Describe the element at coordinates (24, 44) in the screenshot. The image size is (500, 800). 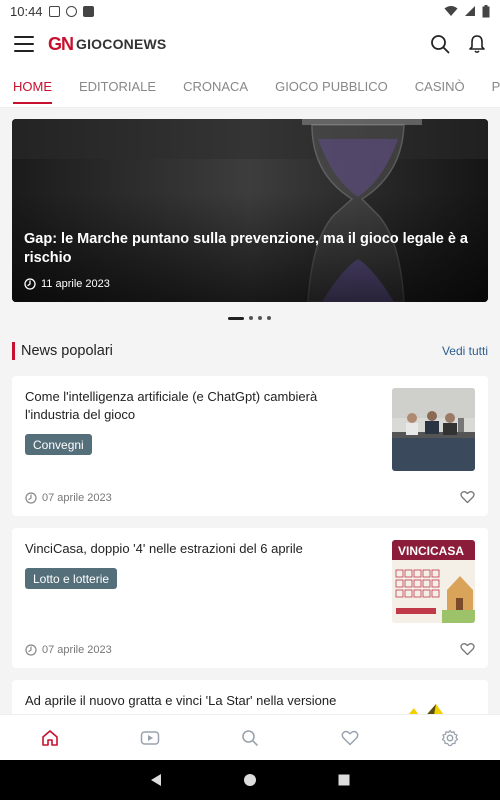
I see `menu-button` at that location.